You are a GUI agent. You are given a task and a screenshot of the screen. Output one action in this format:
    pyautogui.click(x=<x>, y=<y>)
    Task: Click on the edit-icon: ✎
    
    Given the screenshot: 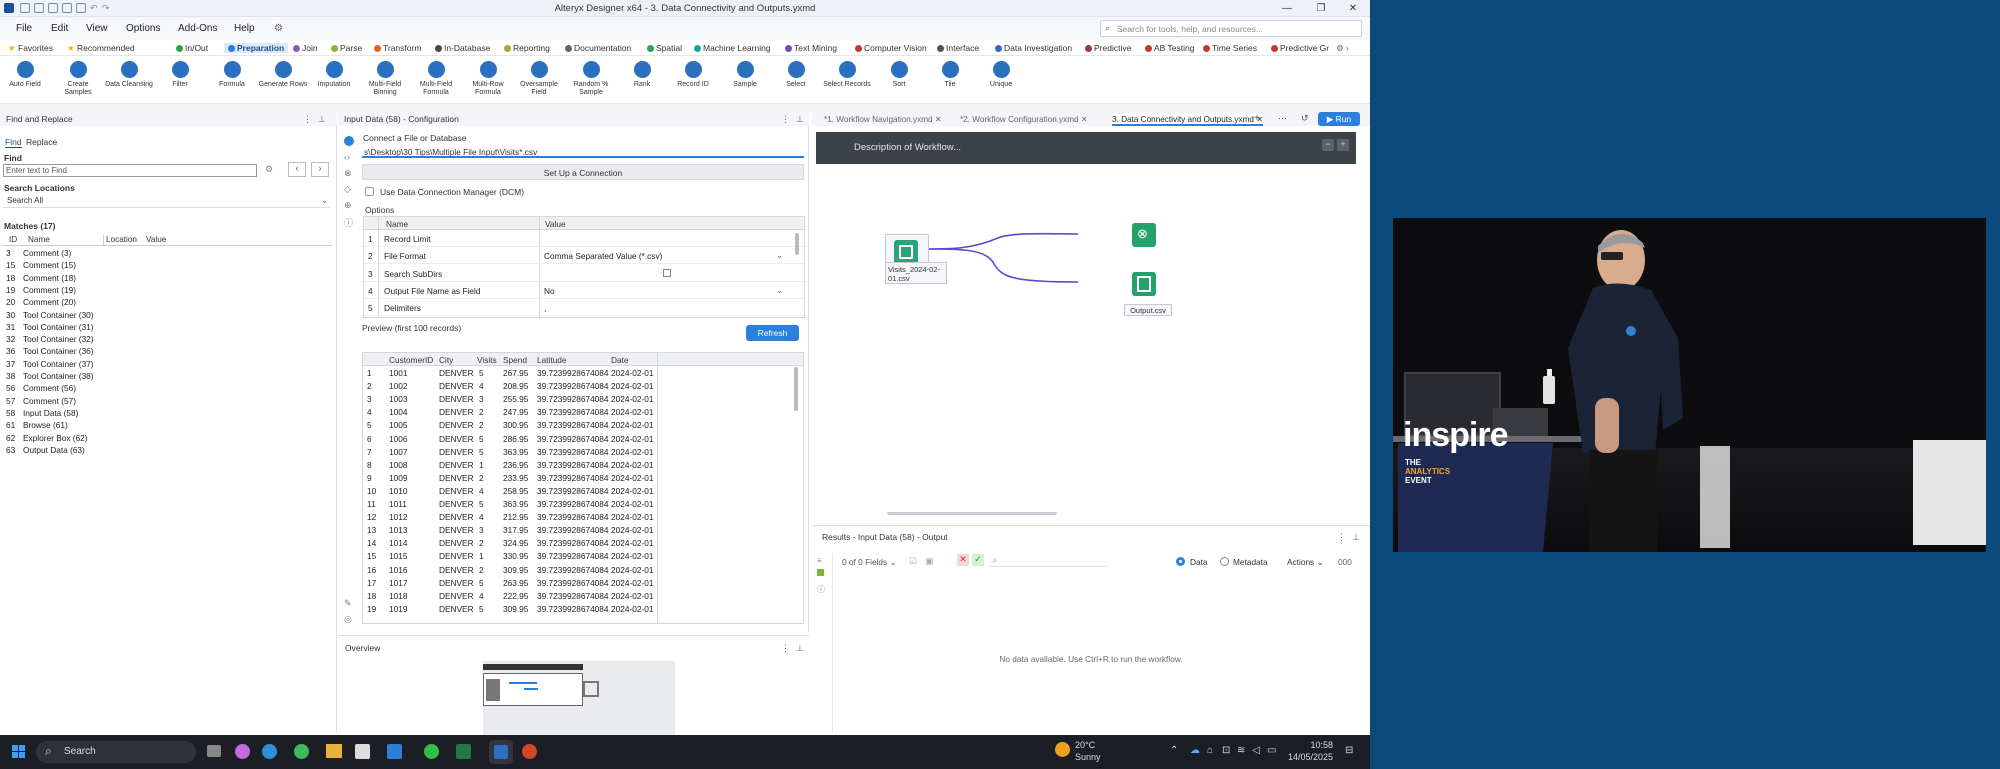 What is the action you would take?
    pyautogui.click(x=348, y=603)
    